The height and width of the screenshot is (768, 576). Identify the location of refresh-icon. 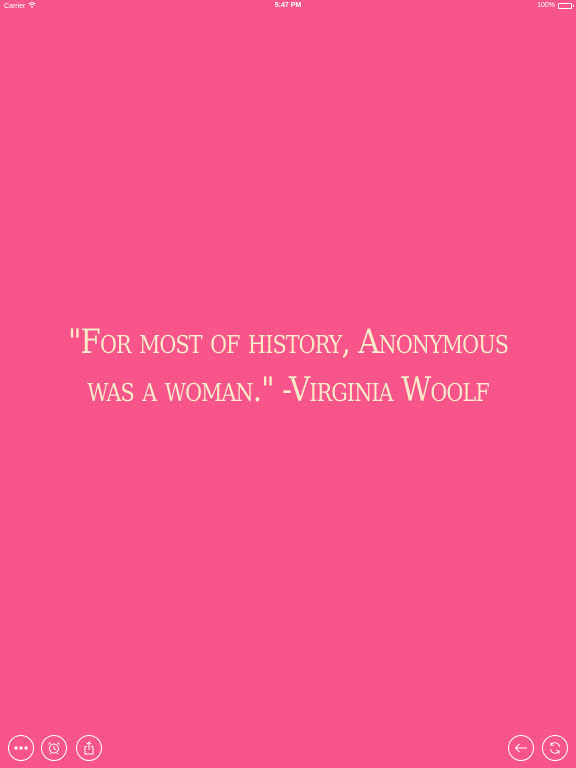
(555, 748).